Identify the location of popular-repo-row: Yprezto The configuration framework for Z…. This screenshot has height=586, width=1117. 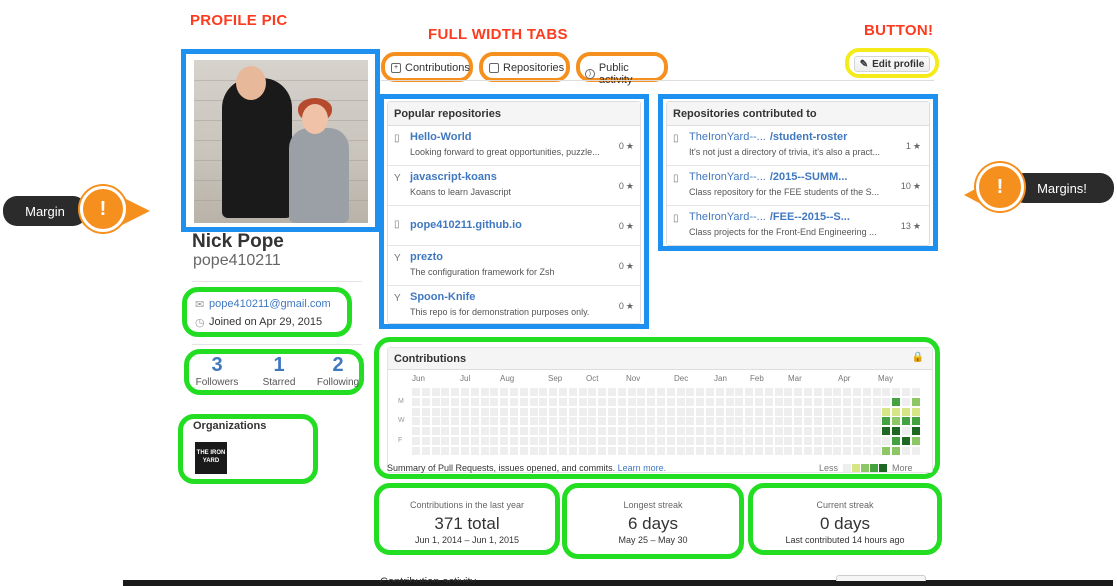
(514, 266).